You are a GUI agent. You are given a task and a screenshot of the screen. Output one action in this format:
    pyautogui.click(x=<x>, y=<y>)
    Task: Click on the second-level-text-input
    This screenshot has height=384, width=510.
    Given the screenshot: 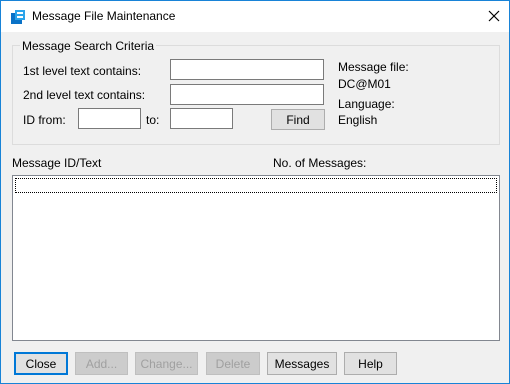 What is the action you would take?
    pyautogui.click(x=247, y=94)
    